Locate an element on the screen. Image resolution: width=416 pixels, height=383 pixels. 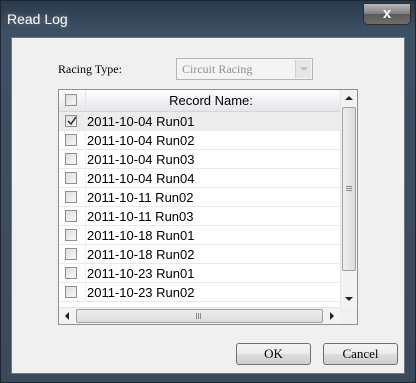
close-button: x is located at coordinates (387, 14).